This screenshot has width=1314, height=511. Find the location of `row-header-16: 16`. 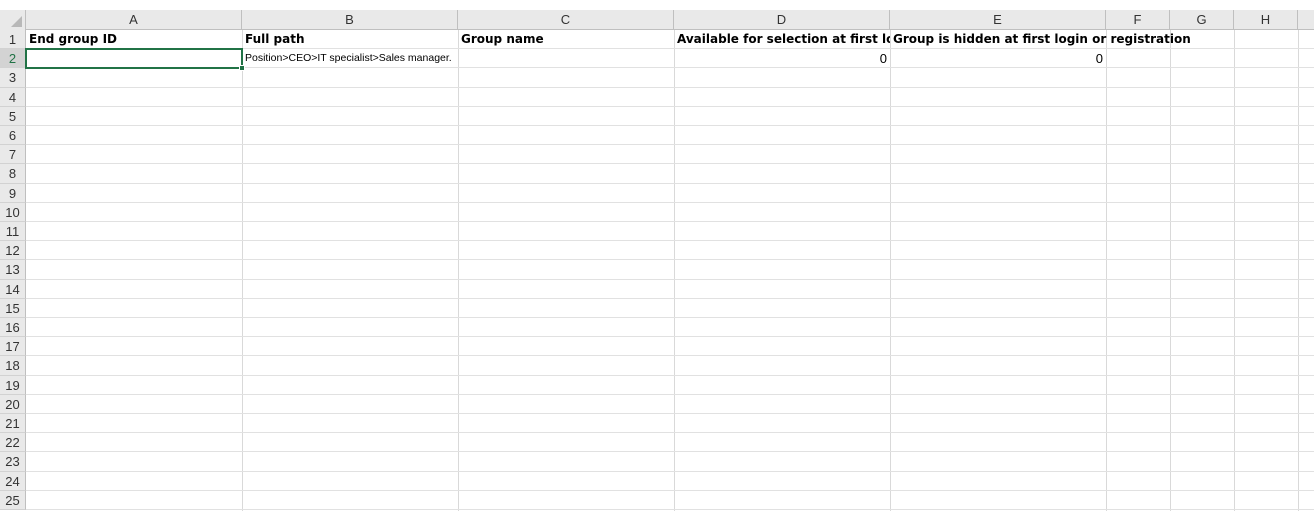

row-header-16: 16 is located at coordinates (13, 328).